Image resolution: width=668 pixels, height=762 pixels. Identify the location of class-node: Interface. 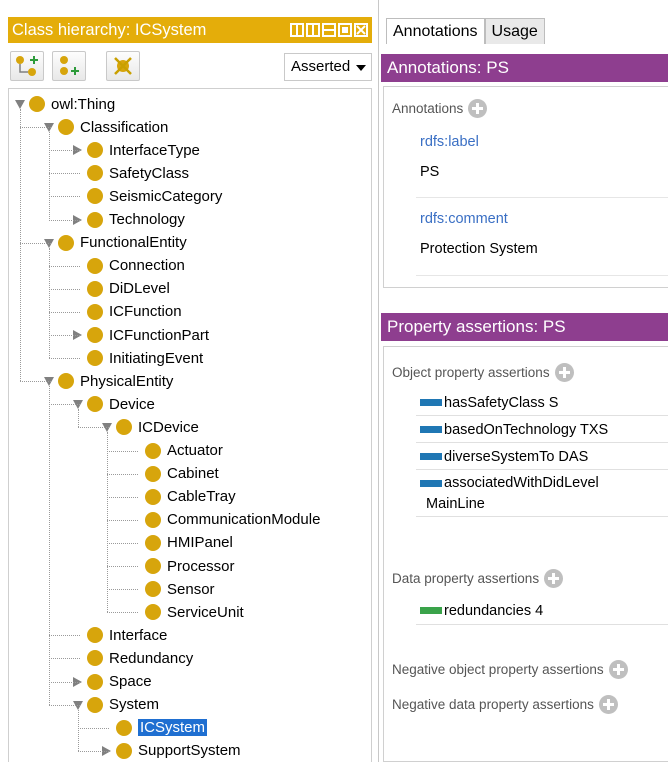
(127, 635).